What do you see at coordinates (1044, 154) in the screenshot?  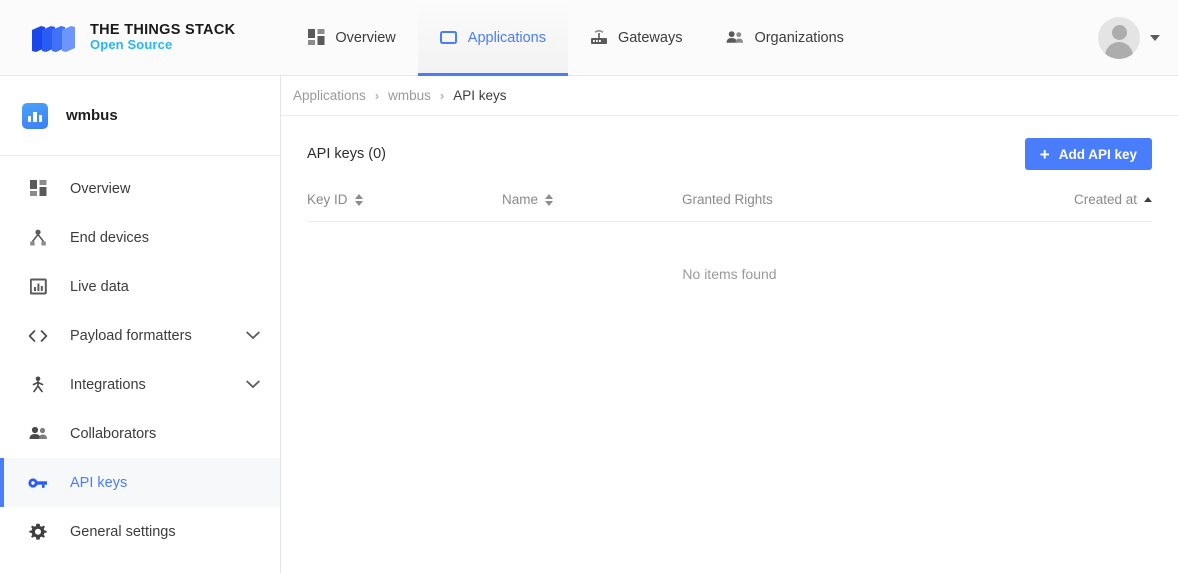 I see `plus-icon: +` at bounding box center [1044, 154].